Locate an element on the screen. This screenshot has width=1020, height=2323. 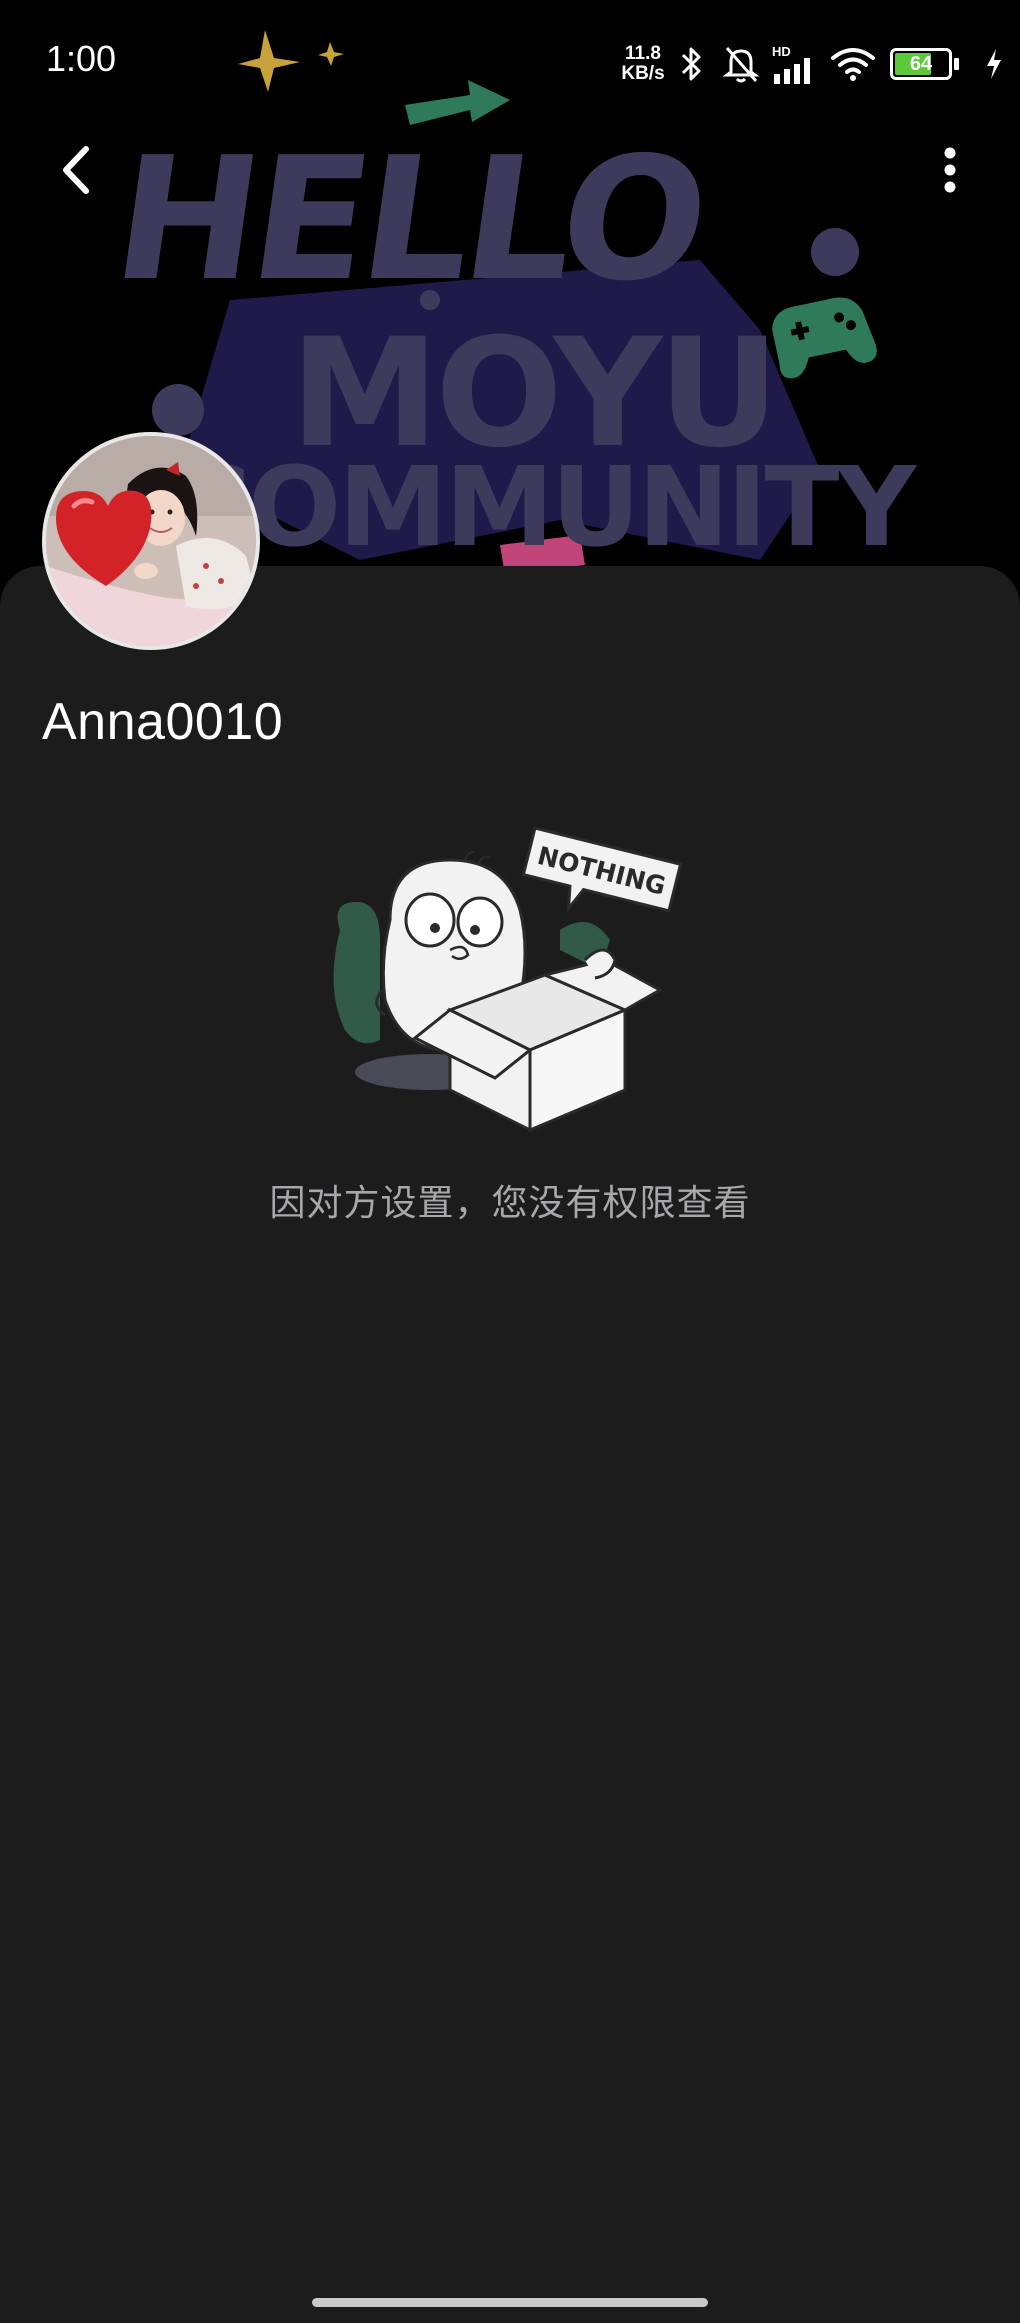
battery-icon: 64 is located at coordinates (921, 64).